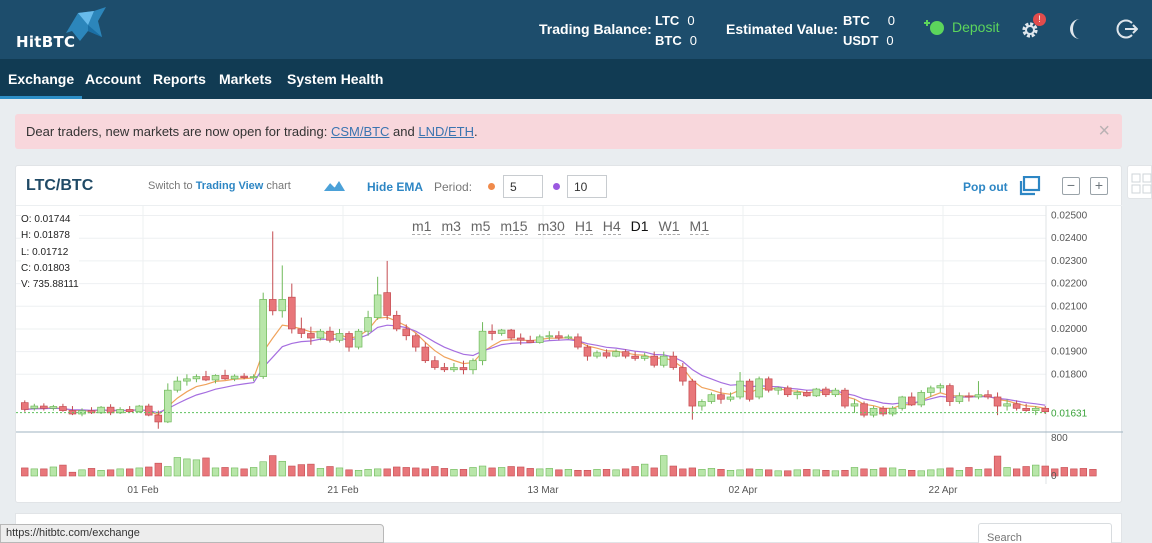 The image size is (1152, 543). Describe the element at coordinates (335, 79) in the screenshot. I see `nav-system-health: System Health` at that location.